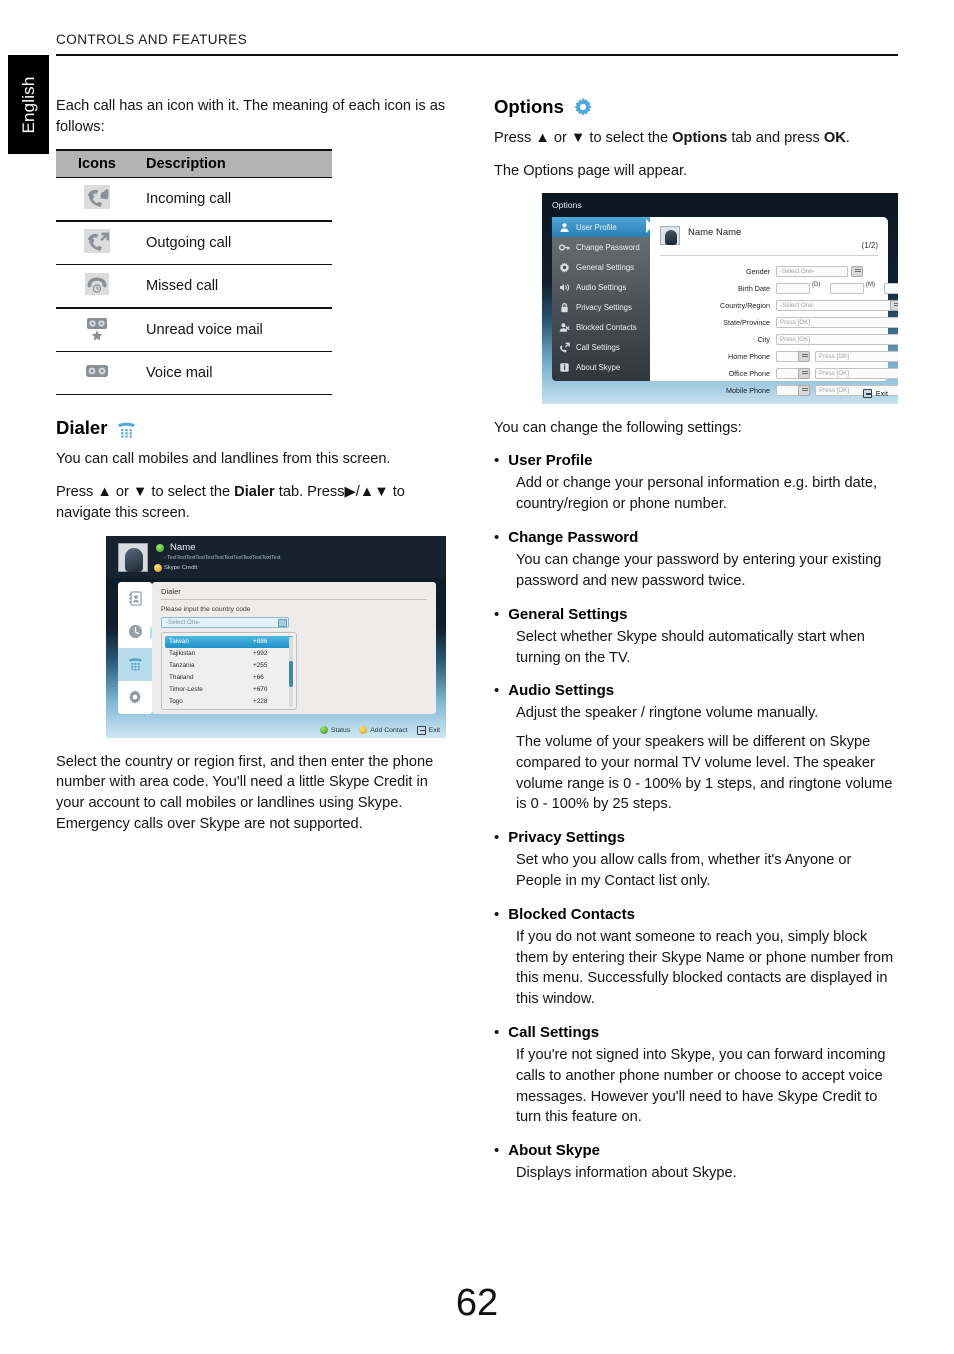 Image resolution: width=954 pixels, height=1354 pixels. What do you see at coordinates (602, 227) in the screenshot?
I see `menu-item-user-profile: User Profile` at bounding box center [602, 227].